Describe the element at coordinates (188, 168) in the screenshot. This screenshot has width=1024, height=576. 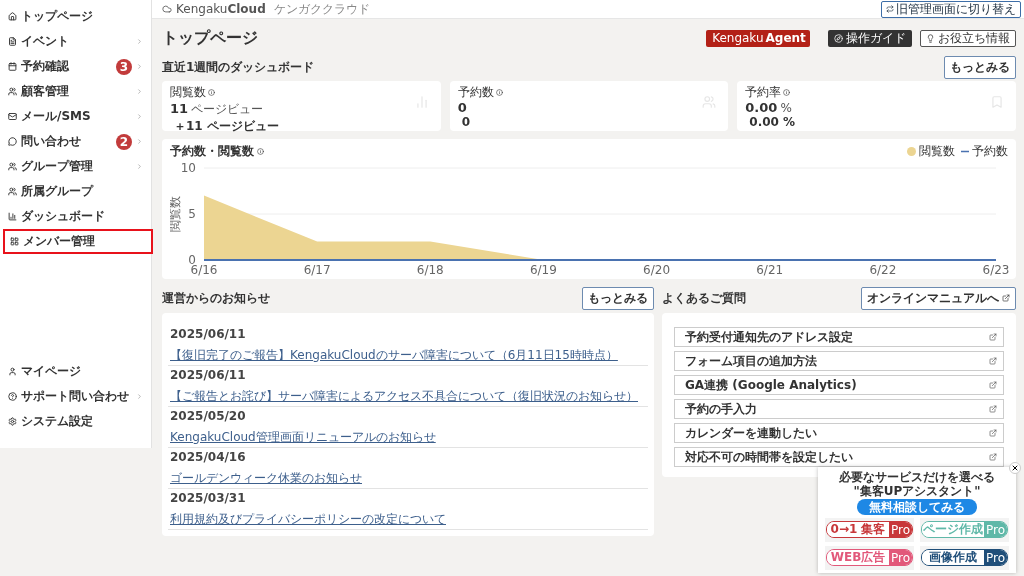
I see `y-tick-label: 10` at that location.